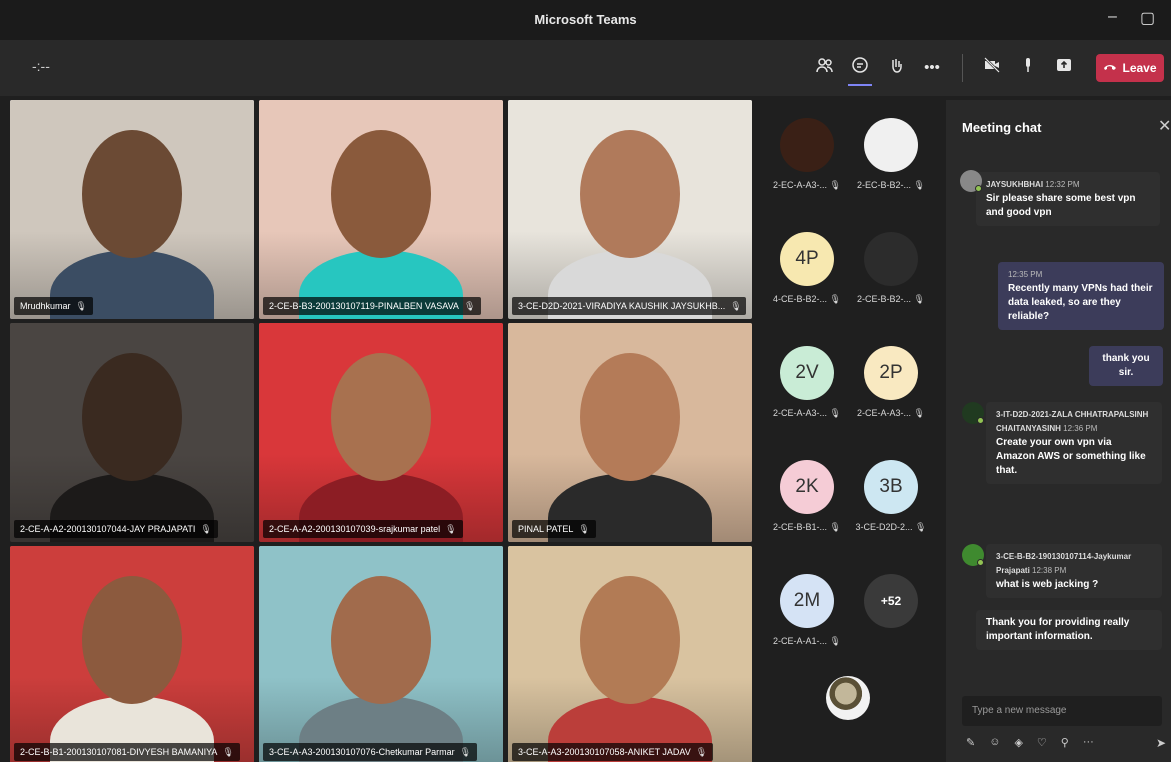 This screenshot has width=1171, height=762. Describe the element at coordinates (891, 372) in the screenshot. I see `avatar-initials: 2P` at that location.